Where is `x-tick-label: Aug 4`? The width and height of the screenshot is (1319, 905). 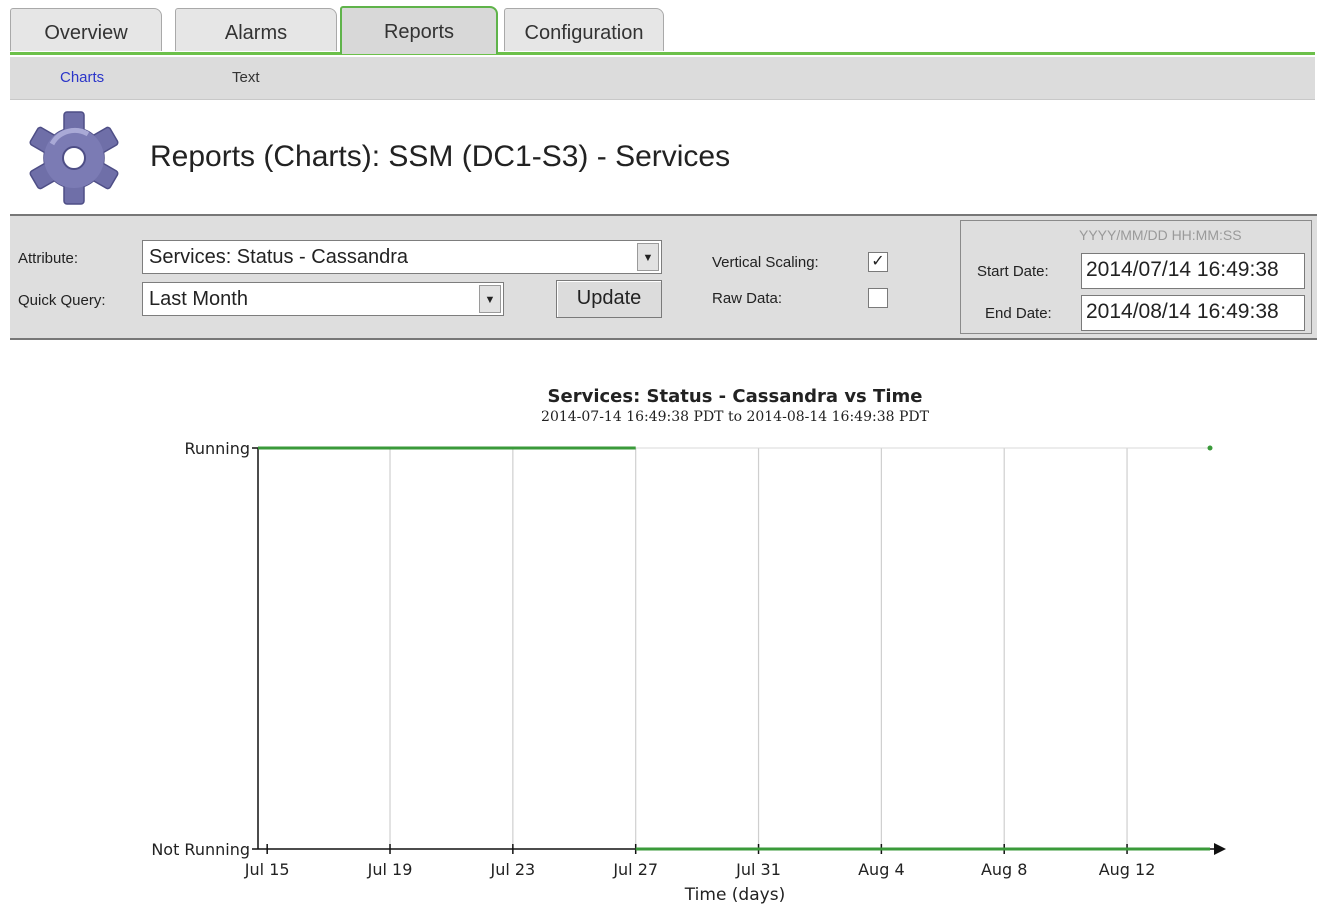 x-tick-label: Aug 4 is located at coordinates (881, 869).